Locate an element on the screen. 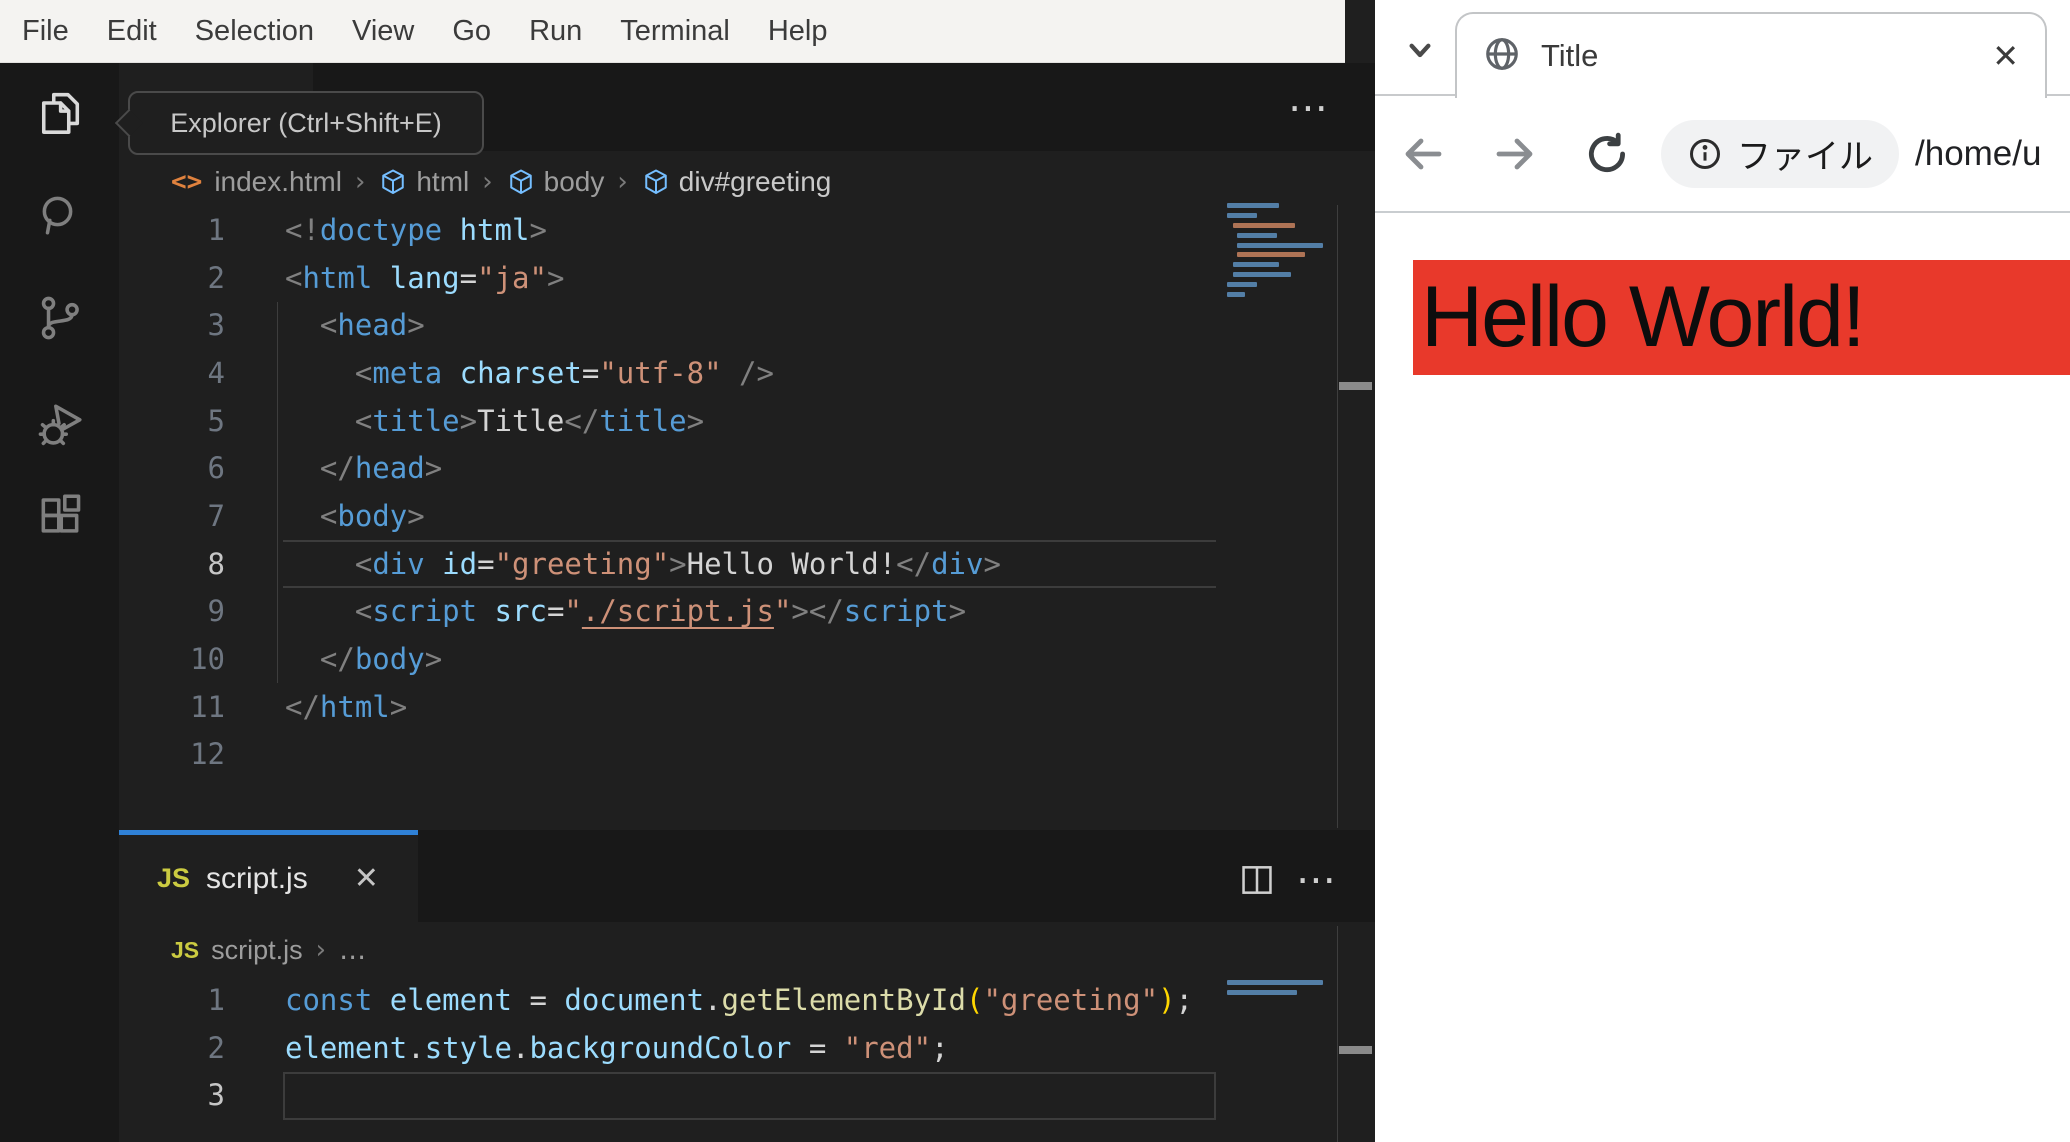 The height and width of the screenshot is (1142, 2070). reload-icon is located at coordinates (1607, 154).